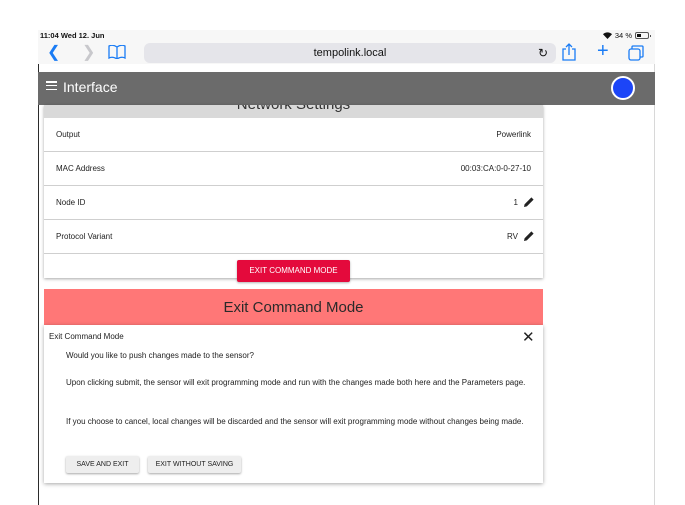 Image resolution: width=685 pixels, height=505 pixels. What do you see at coordinates (293, 135) in the screenshot?
I see `settings-row-output: Output Powerlink` at bounding box center [293, 135].